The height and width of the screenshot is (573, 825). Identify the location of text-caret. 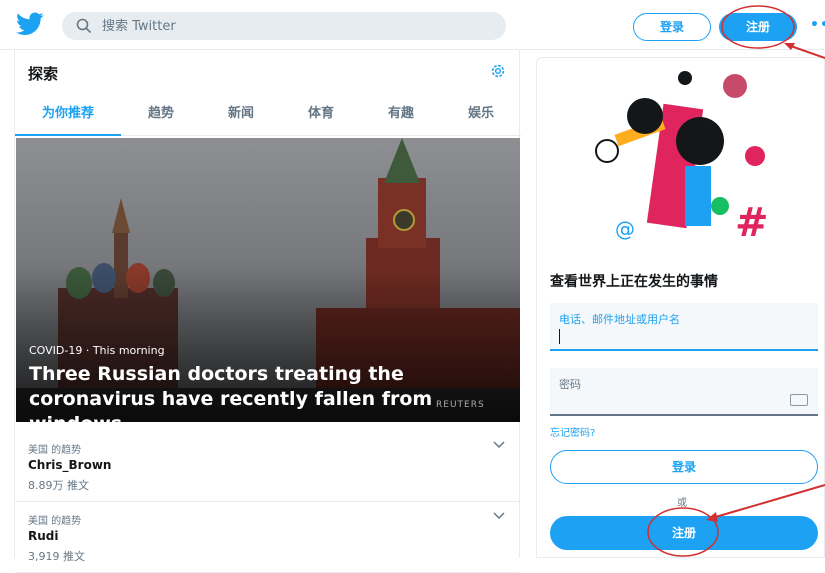
(559, 336).